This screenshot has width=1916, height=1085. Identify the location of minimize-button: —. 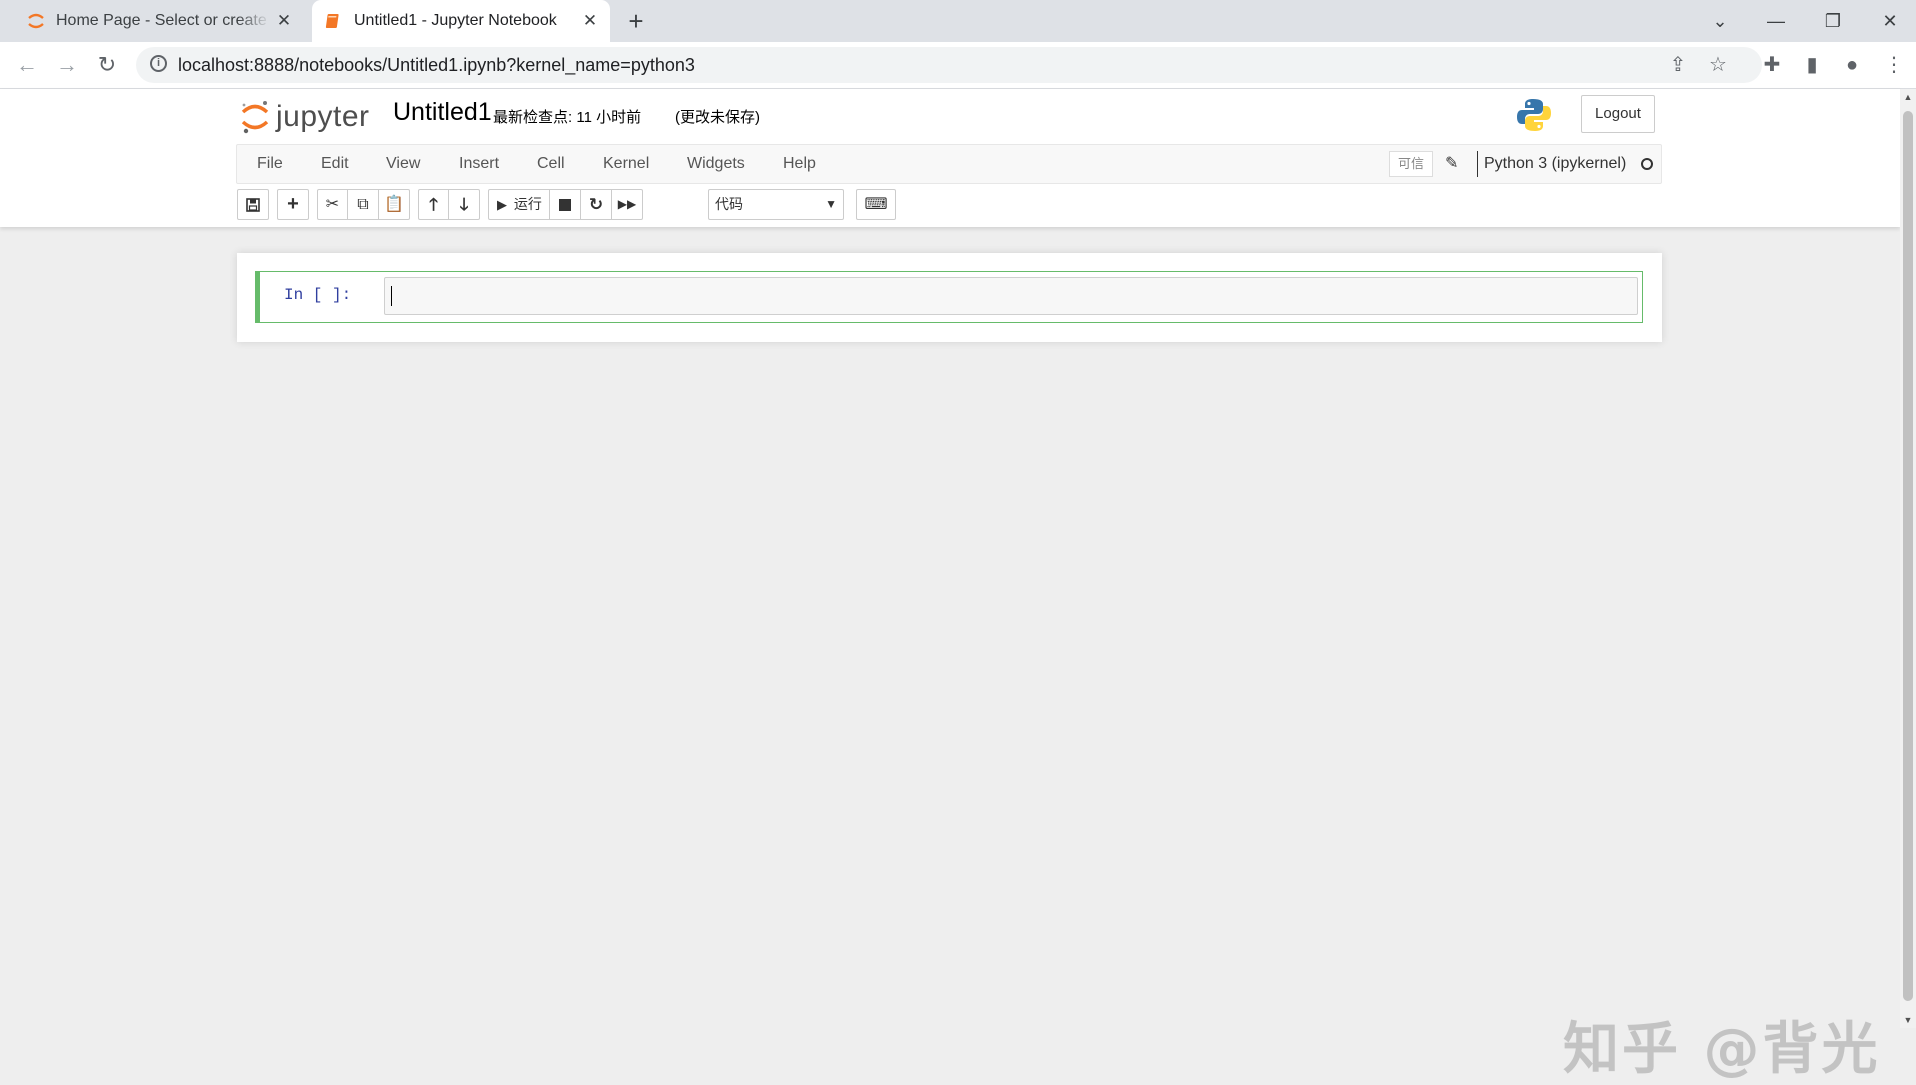
(1776, 21).